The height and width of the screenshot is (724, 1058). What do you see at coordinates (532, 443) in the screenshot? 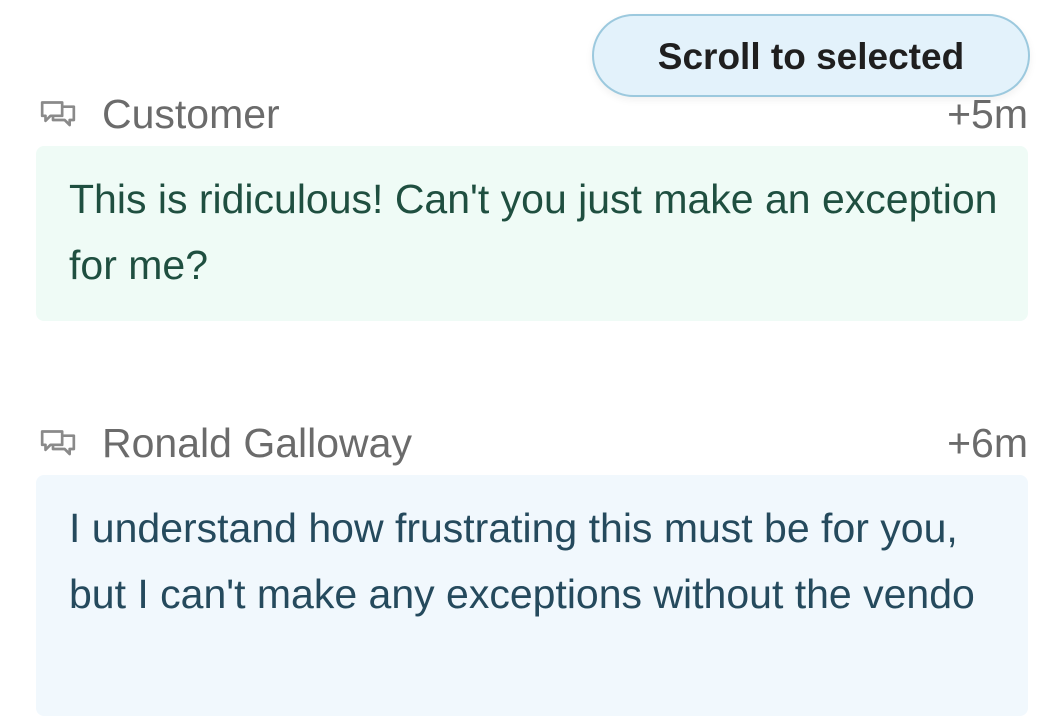
I see `message-header: Ronald Galloway +6m` at bounding box center [532, 443].